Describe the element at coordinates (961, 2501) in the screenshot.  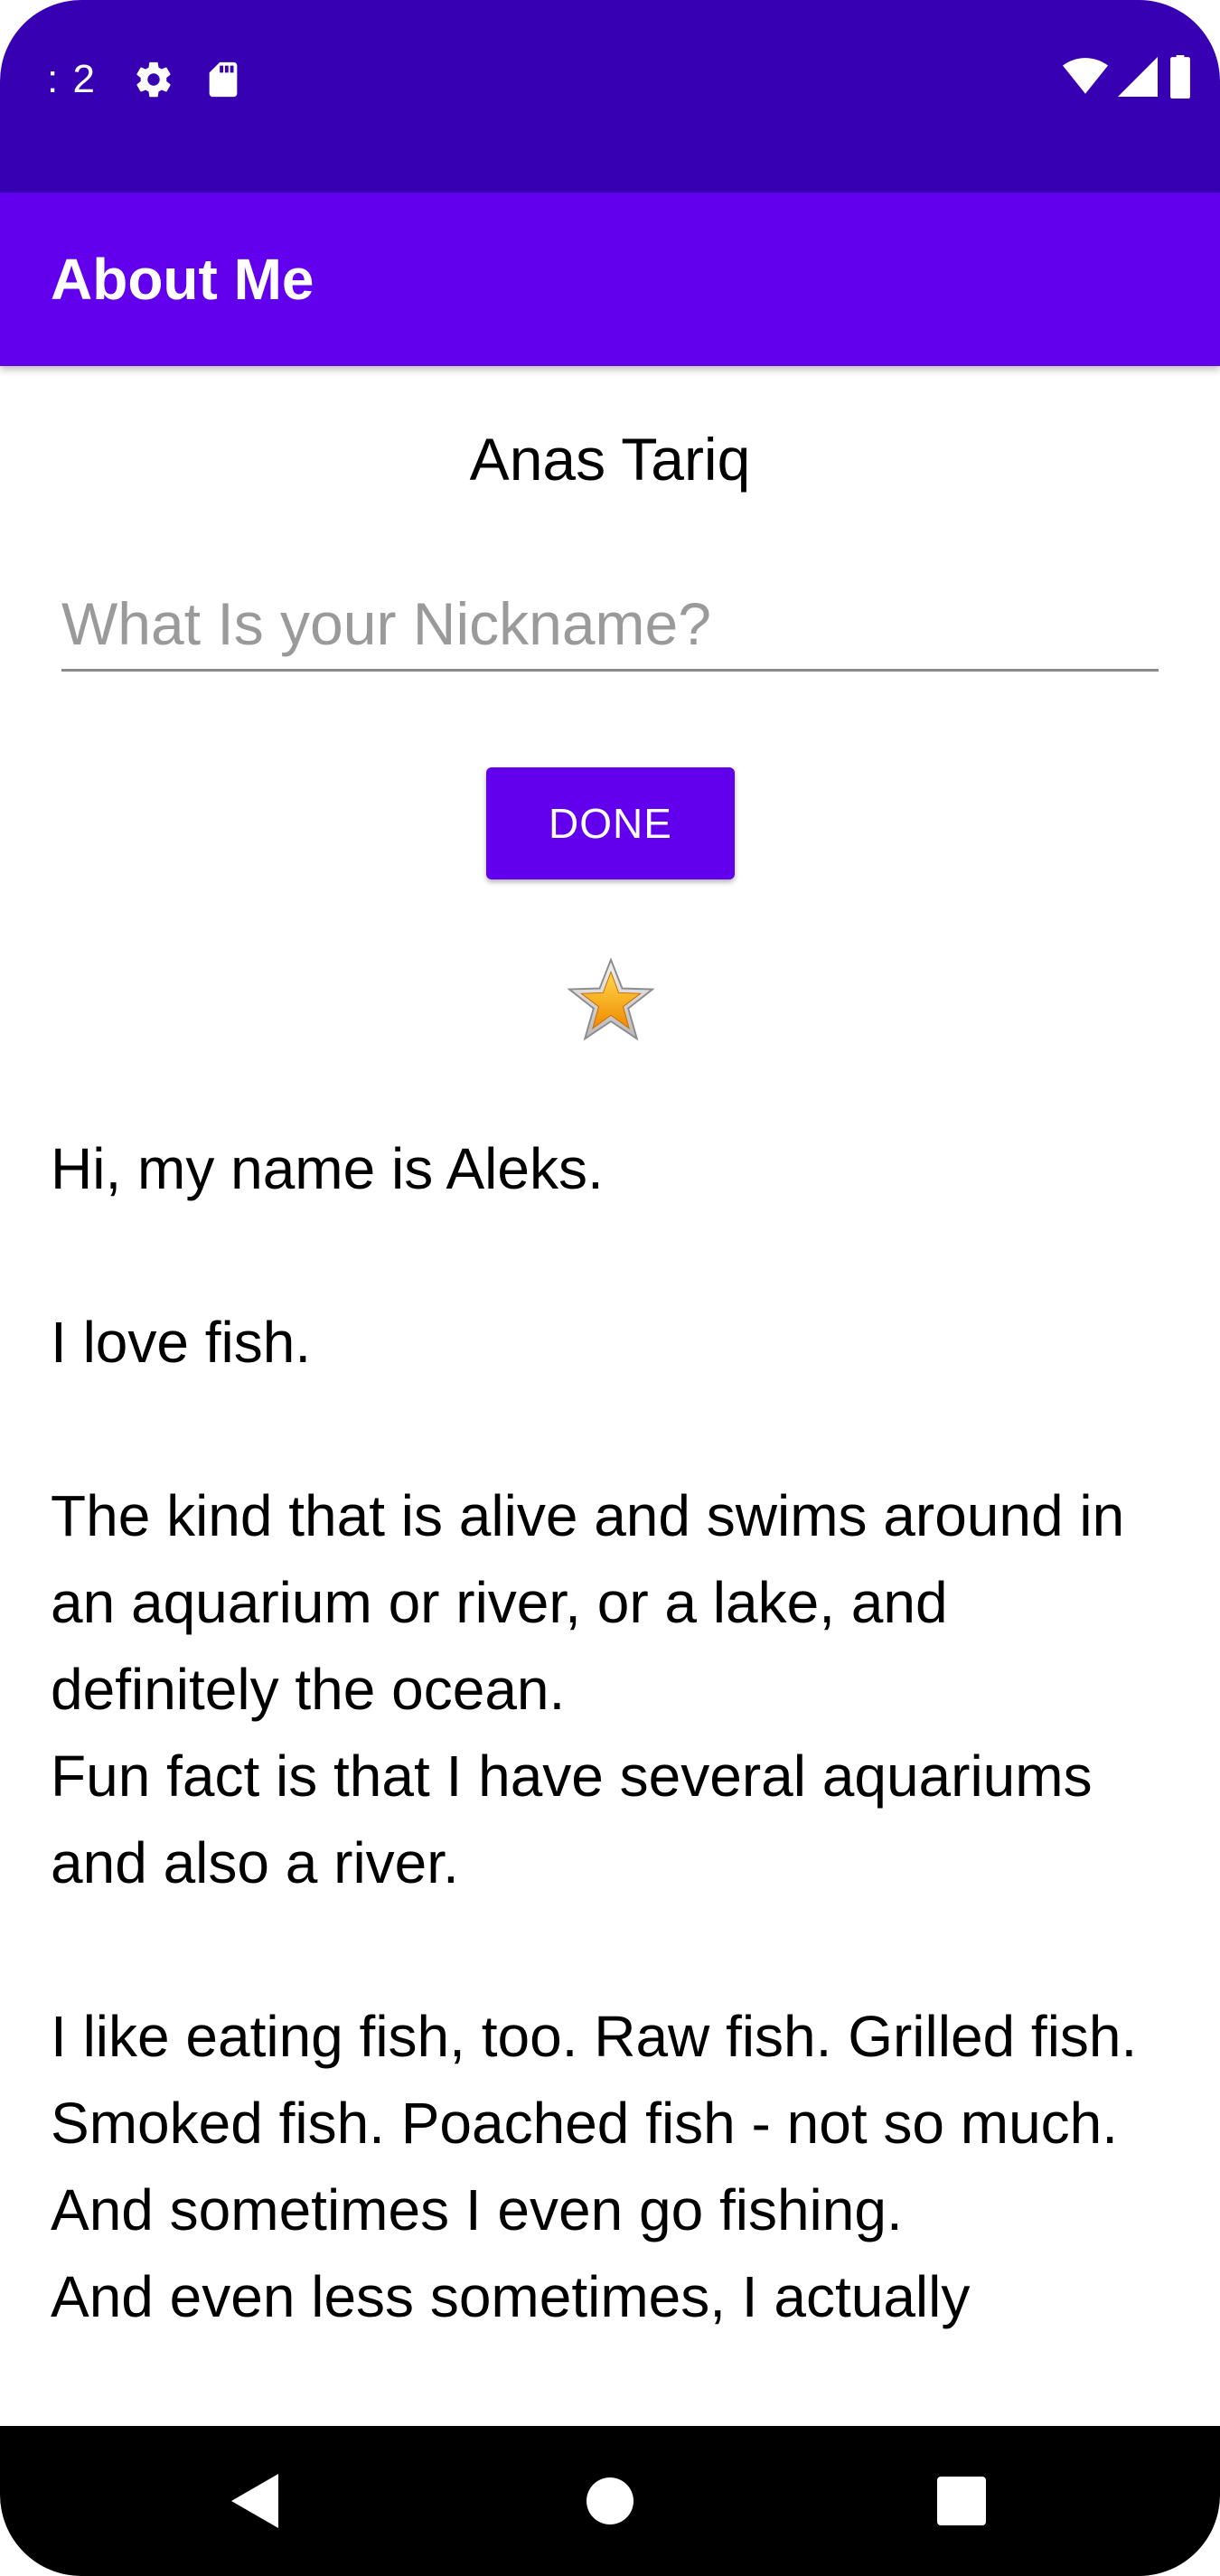
I see `recents-icon` at that location.